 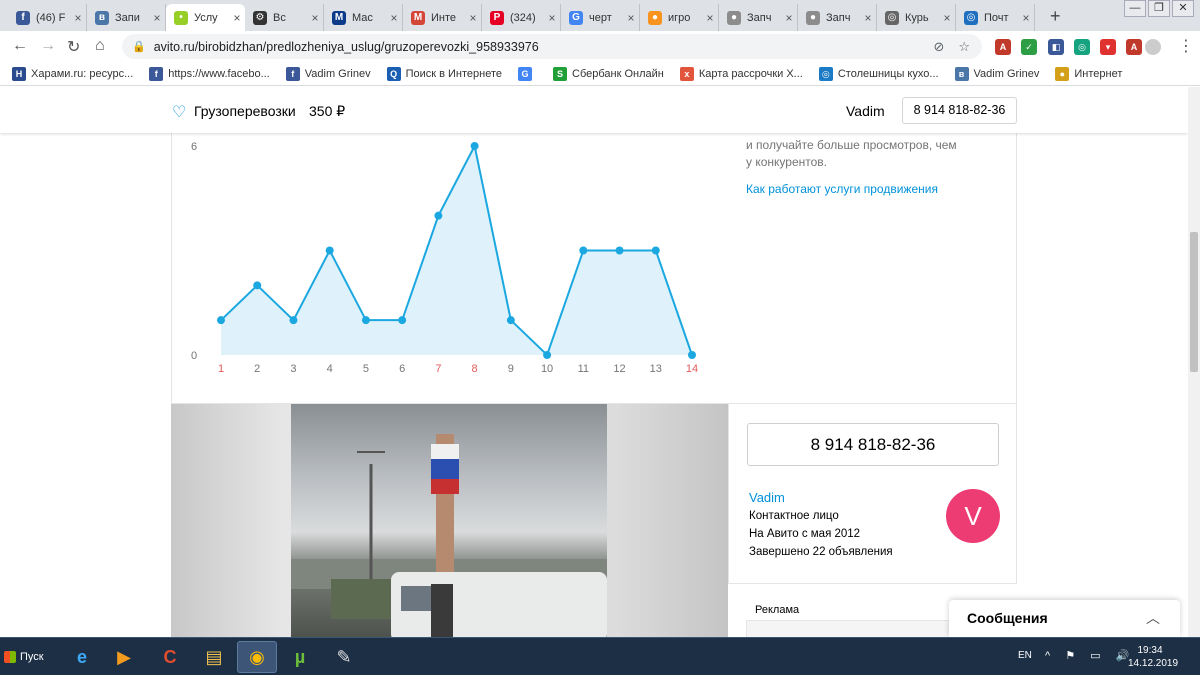 I want to click on language-indicator: EN, so click(x=1025, y=655).